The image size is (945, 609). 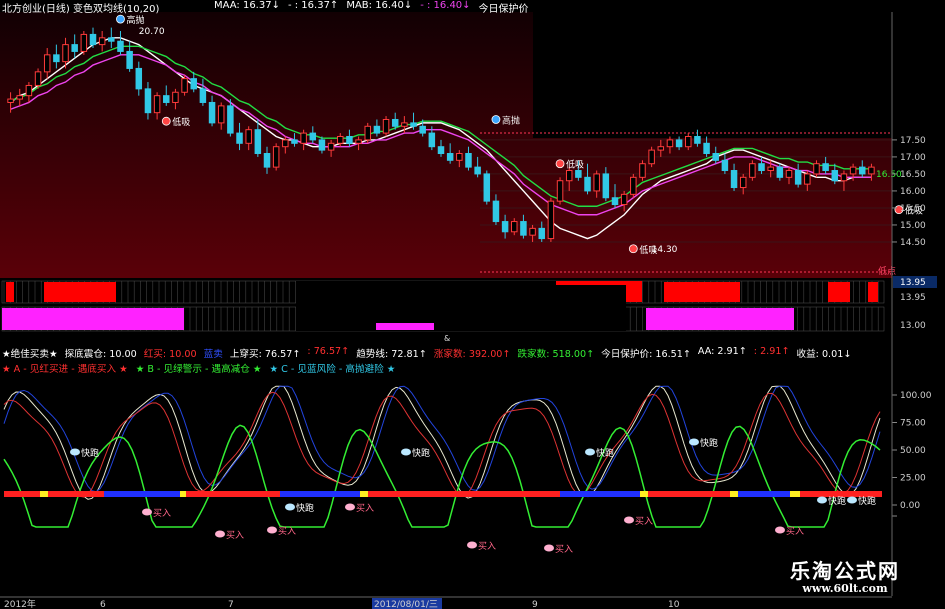 I want to click on indicator-legend-item: ★ B - 见绿警示 - 遇高减仓 ★, so click(x=198, y=369).